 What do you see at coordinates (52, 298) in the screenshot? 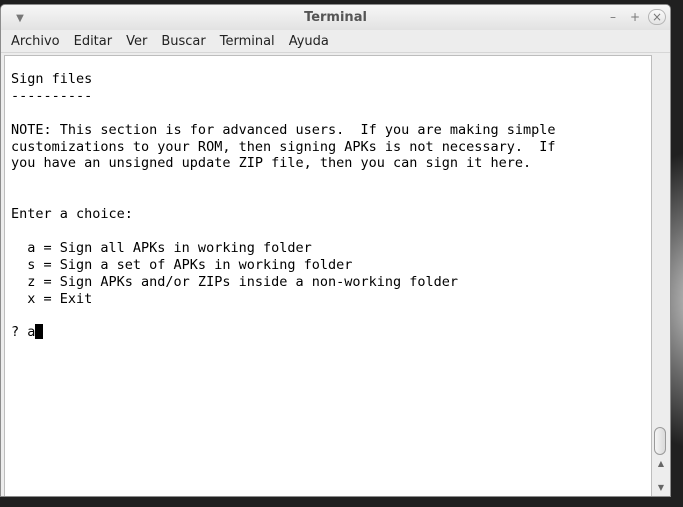
I see `terminal-line: x = Exit` at bounding box center [52, 298].